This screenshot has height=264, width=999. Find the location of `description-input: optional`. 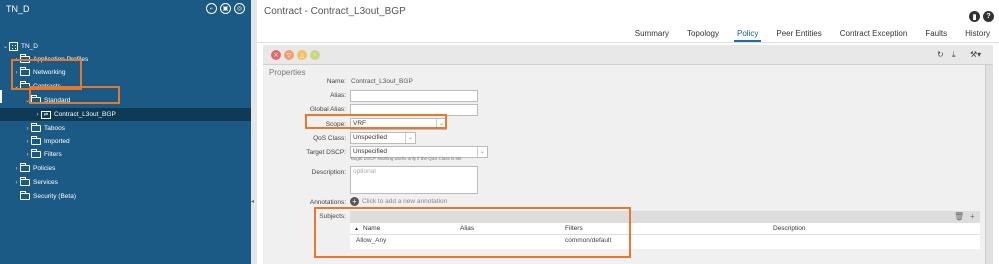

description-input: optional is located at coordinates (414, 180).